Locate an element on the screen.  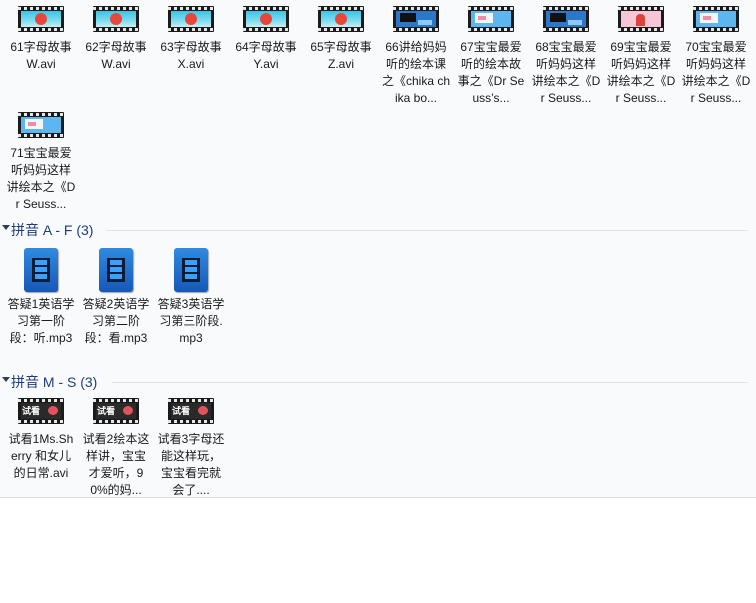
file-name: 64字母故事Y.avi is located at coordinates (266, 55).